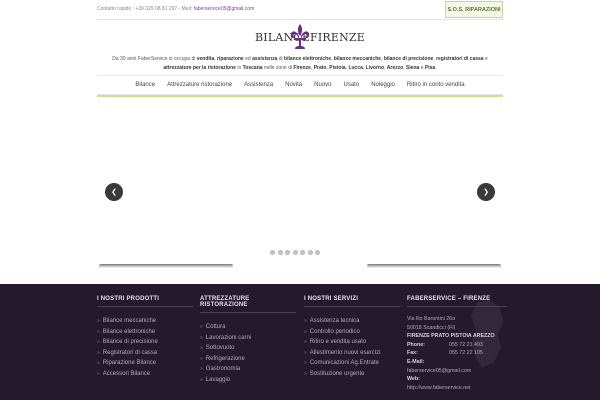 The width and height of the screenshot is (600, 400). What do you see at coordinates (224, 9) in the screenshot?
I see `quick-contact-email-link: faberservice05@gmail.com` at bounding box center [224, 9].